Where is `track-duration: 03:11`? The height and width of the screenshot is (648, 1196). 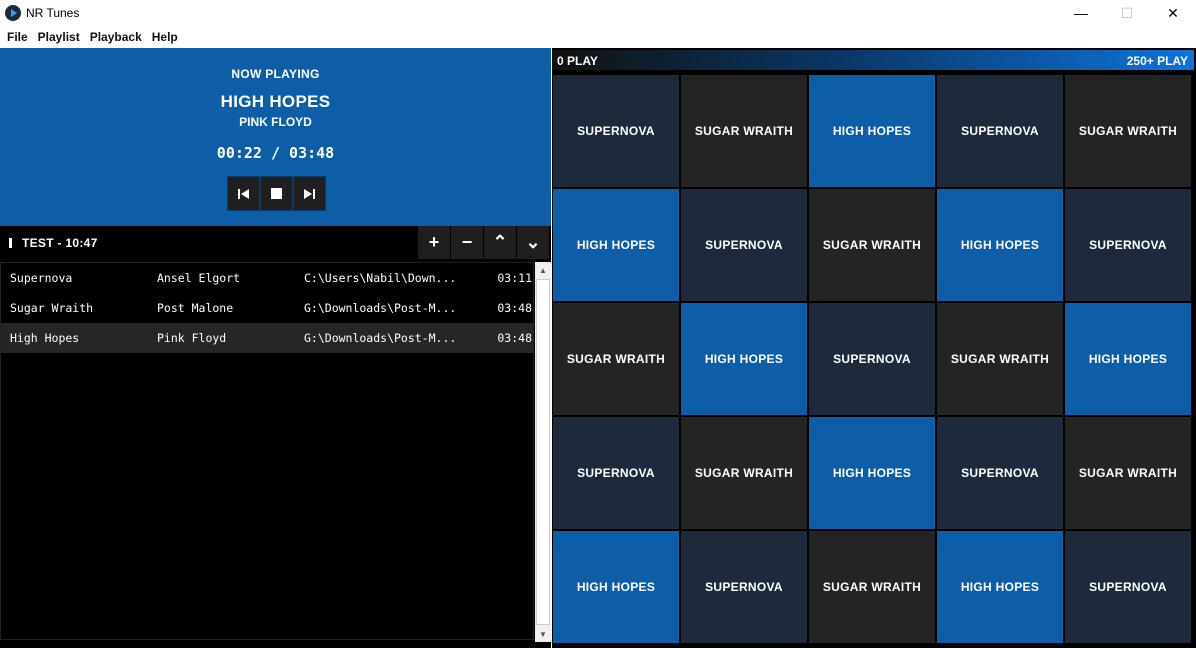 track-duration: 03:11 is located at coordinates (514, 278).